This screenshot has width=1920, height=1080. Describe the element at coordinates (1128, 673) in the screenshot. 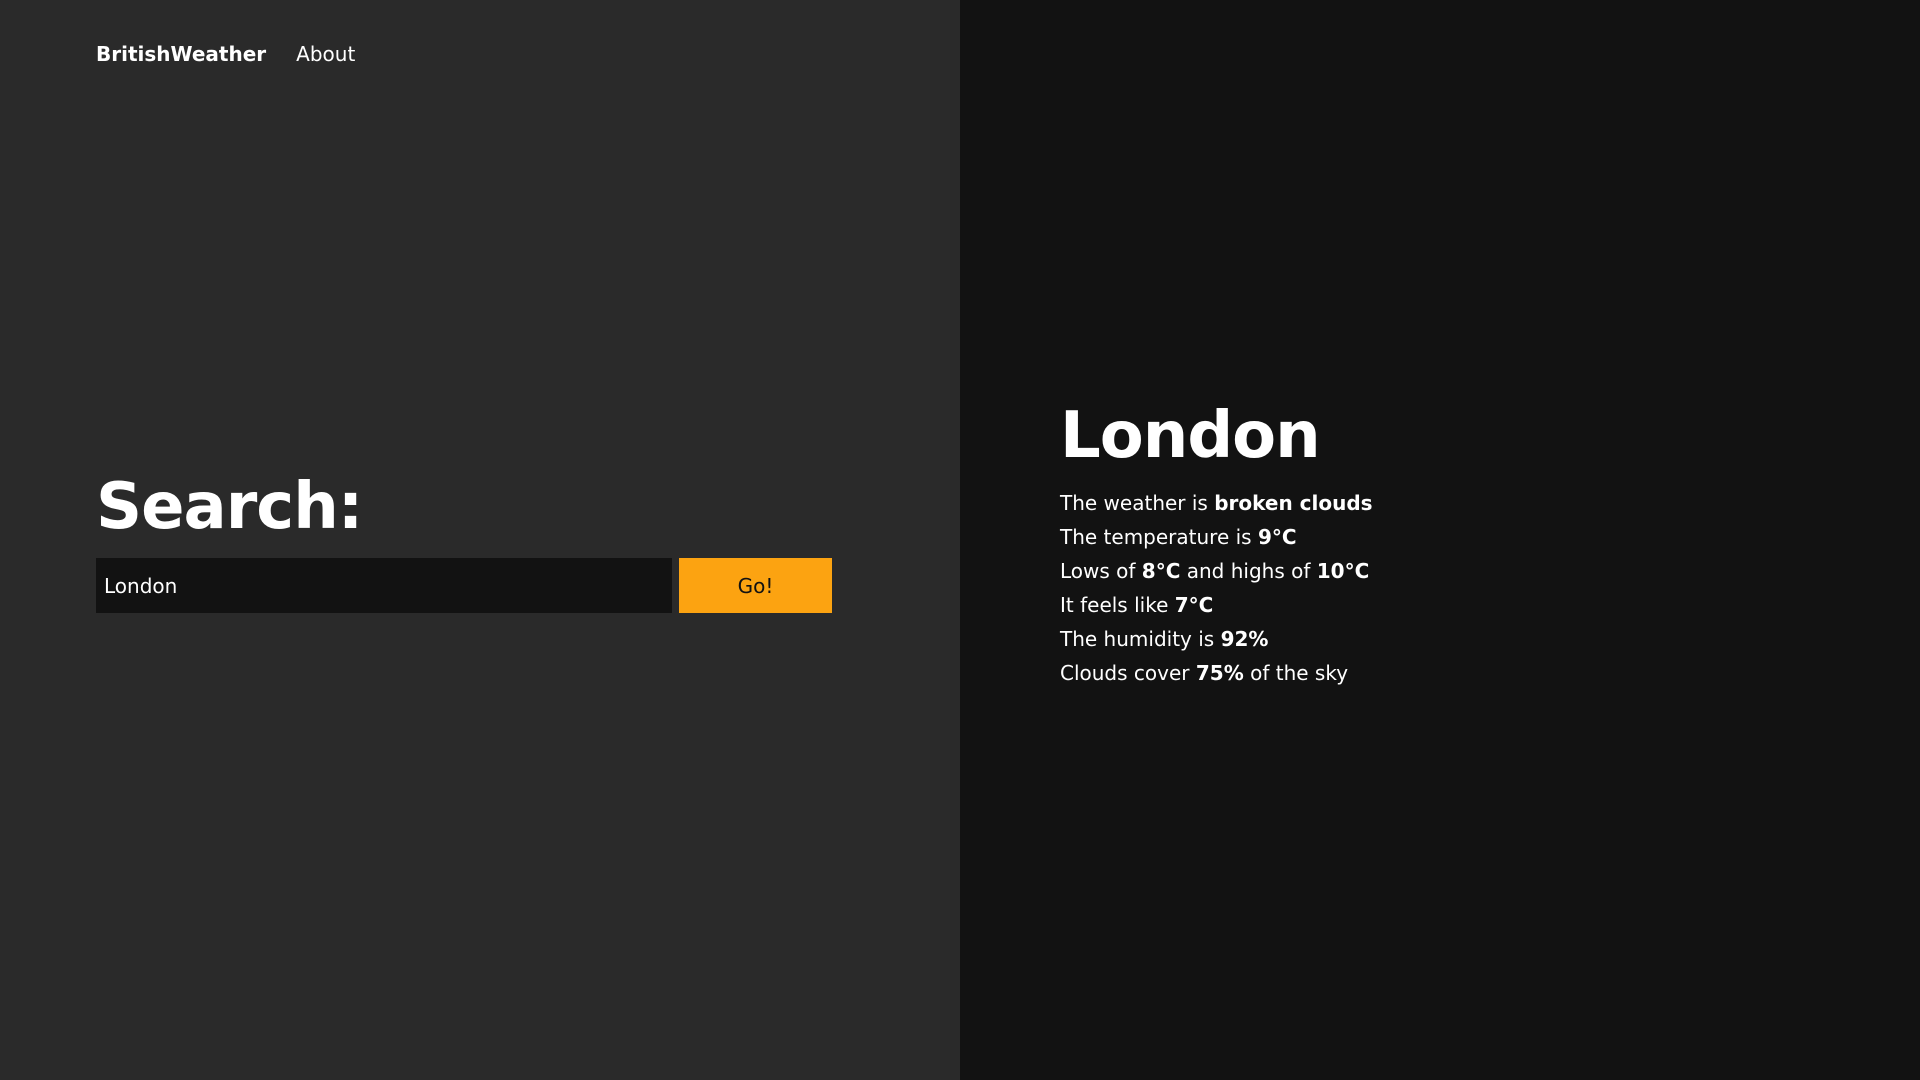

I see `clouds-prefix: Clouds cover` at that location.